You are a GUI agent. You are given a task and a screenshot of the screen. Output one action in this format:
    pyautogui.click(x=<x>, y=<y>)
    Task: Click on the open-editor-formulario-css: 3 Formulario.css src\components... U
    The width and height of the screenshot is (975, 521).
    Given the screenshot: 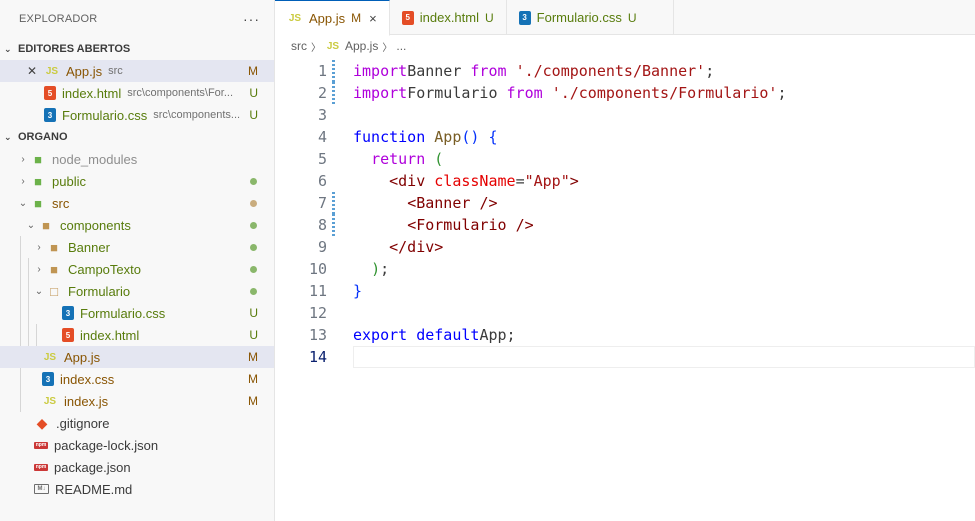 What is the action you would take?
    pyautogui.click(x=137, y=115)
    